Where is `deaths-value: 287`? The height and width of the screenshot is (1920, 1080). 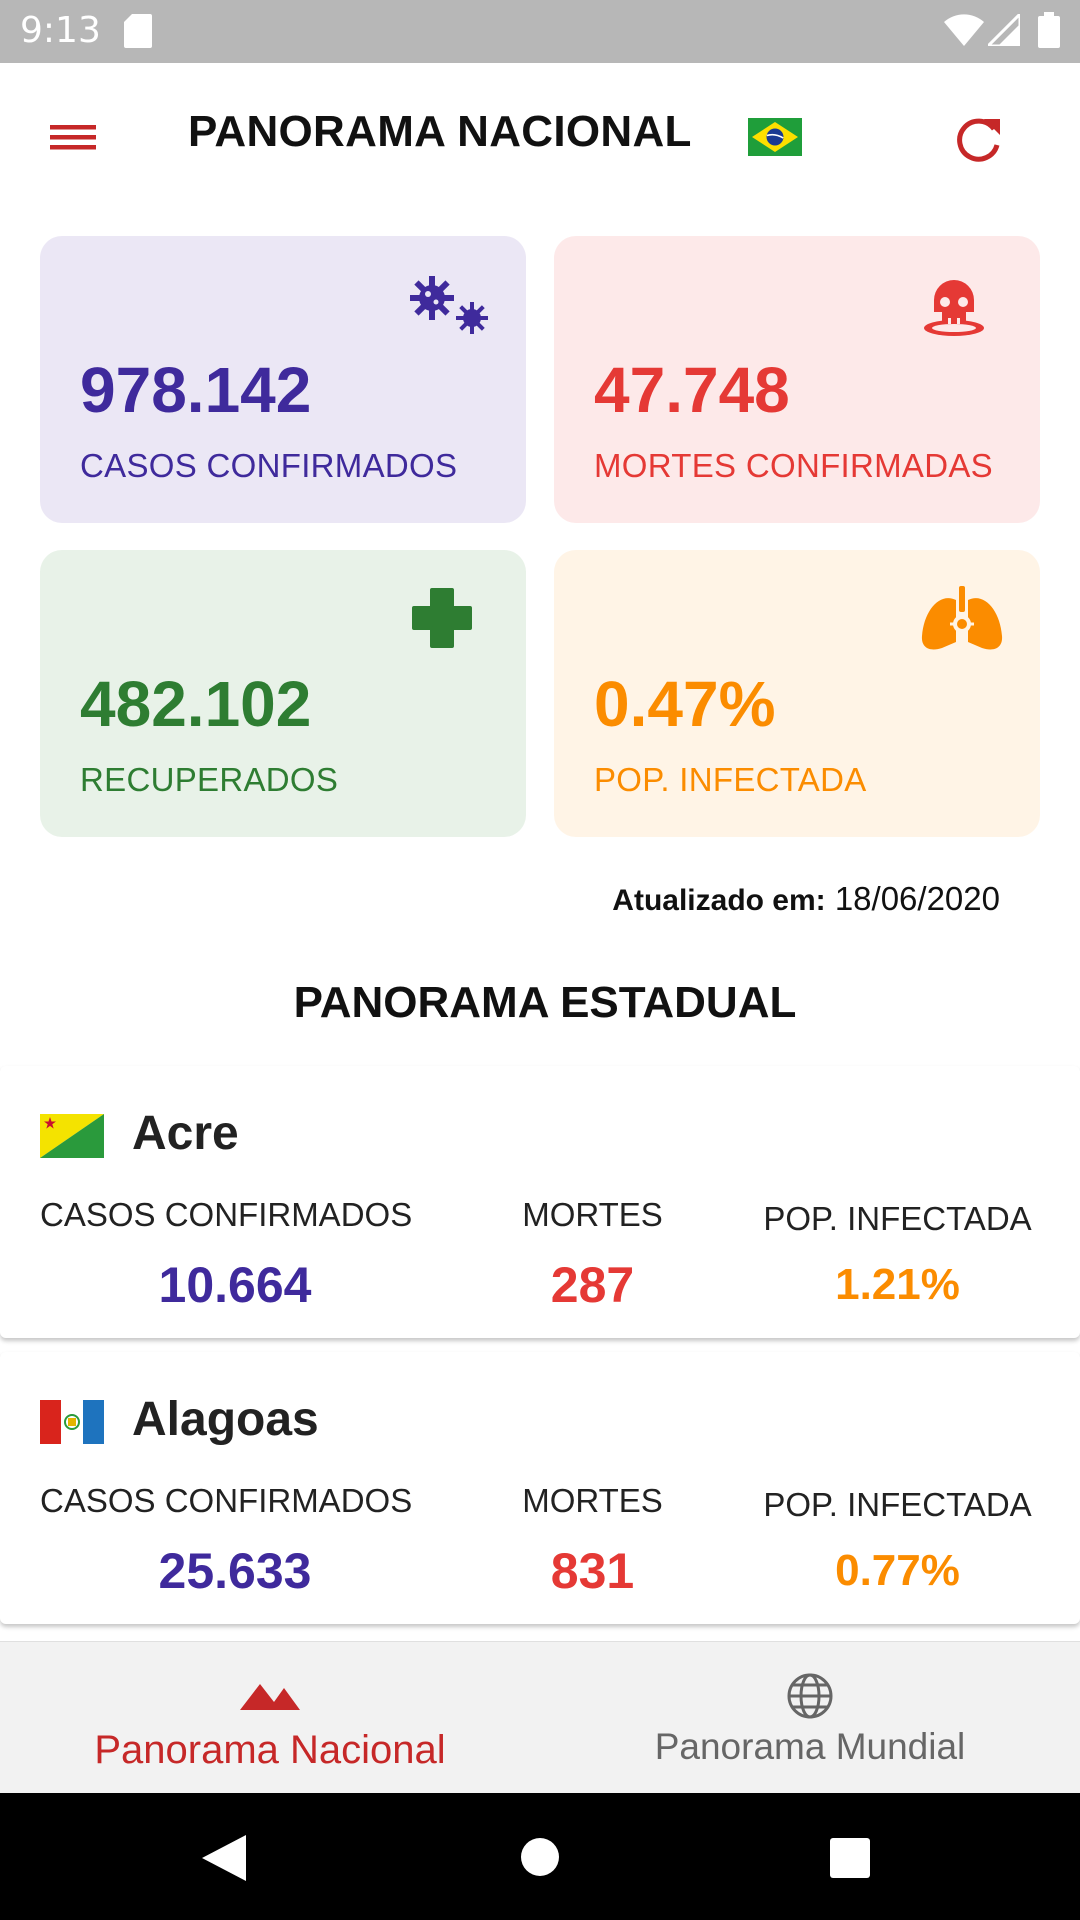
deaths-value: 287 is located at coordinates (592, 1285).